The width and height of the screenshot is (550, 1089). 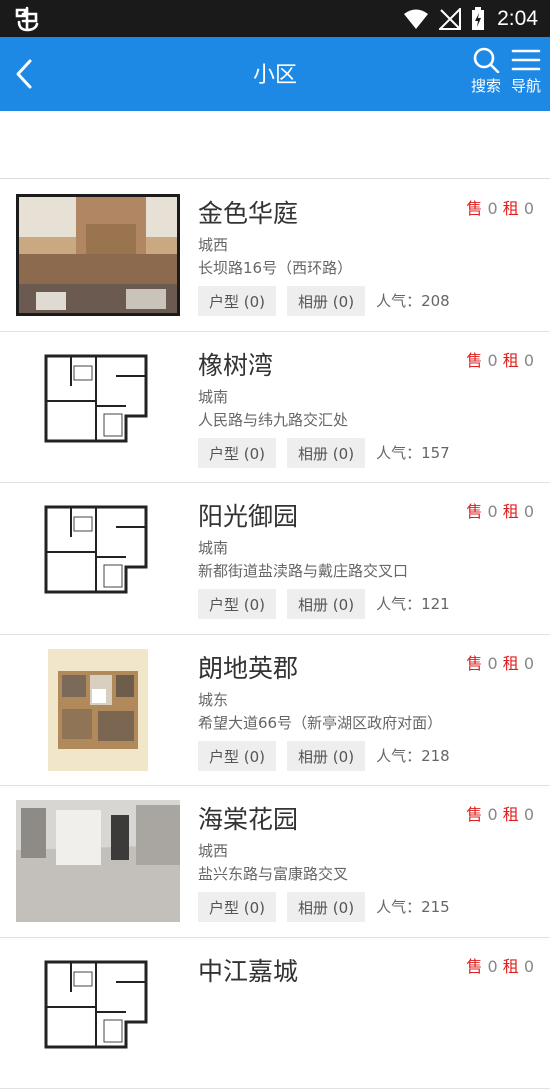 What do you see at coordinates (275, 145) in the screenshot?
I see `filter-area` at bounding box center [275, 145].